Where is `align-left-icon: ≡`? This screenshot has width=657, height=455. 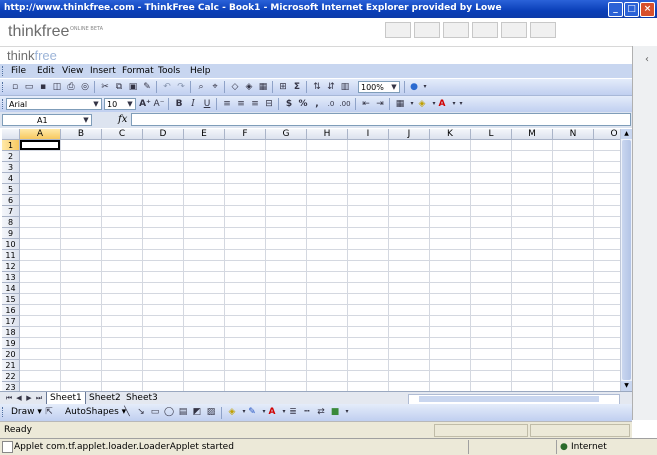 align-left-icon: ≡ is located at coordinates (227, 104).